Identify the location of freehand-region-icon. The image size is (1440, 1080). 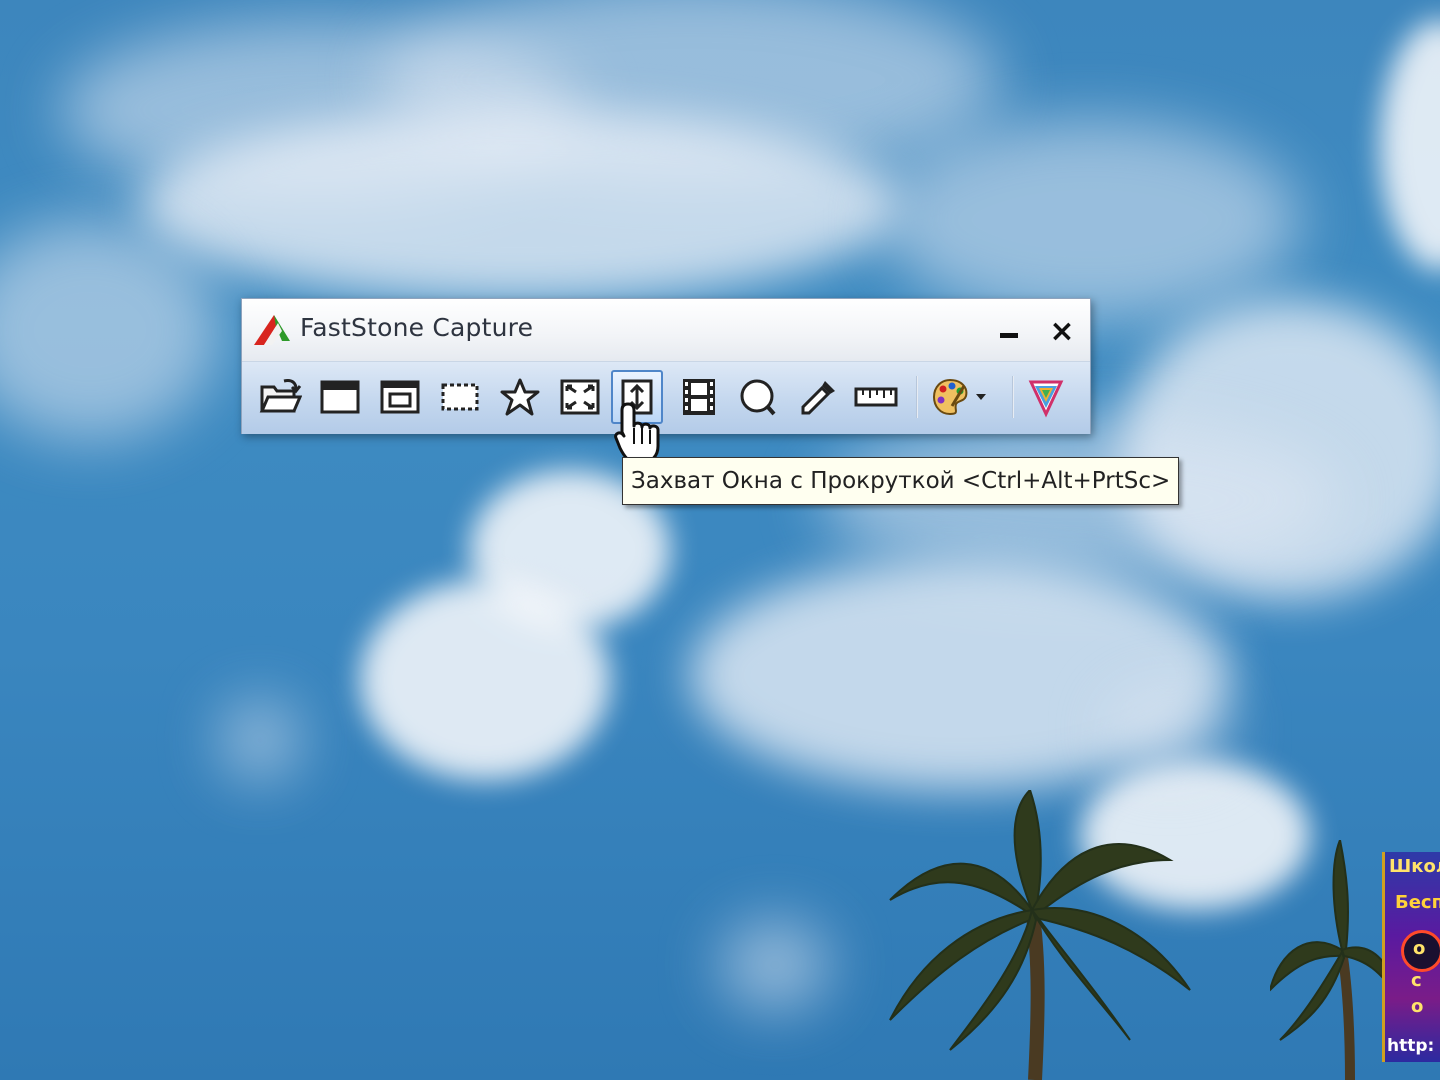
(520, 397).